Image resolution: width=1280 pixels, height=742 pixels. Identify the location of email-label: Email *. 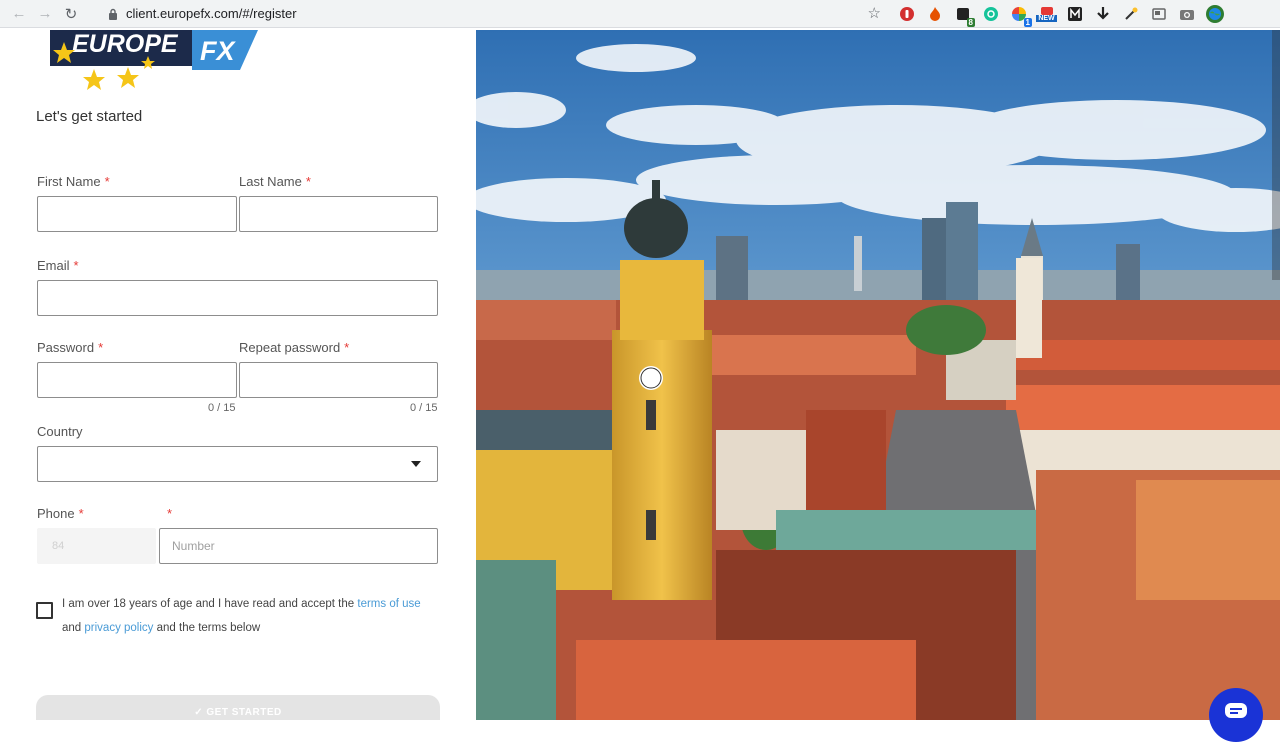
(58, 265).